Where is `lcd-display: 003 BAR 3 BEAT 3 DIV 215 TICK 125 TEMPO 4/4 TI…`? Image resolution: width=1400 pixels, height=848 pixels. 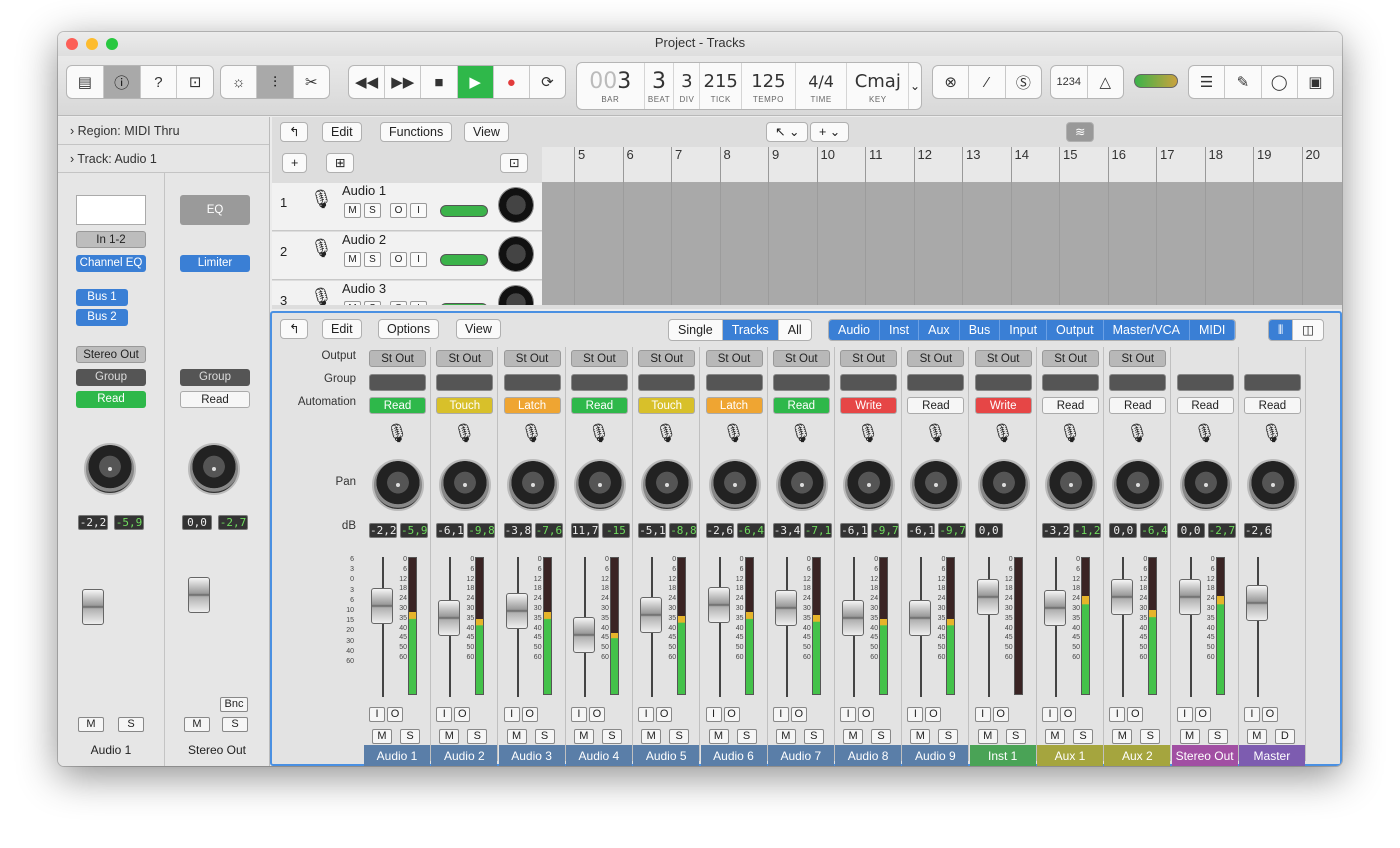 lcd-display: 003 BAR 3 BEAT 3 DIV 215 TICK 125 TEMPO 4/4 TI… is located at coordinates (749, 86).